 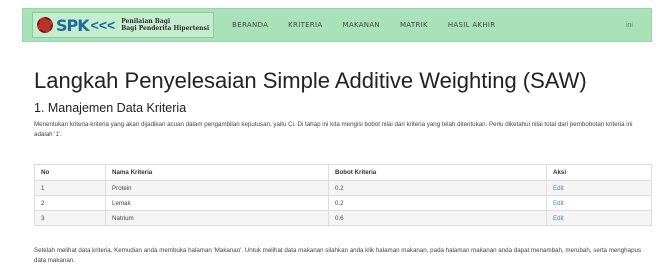 I want to click on header-aksi: Aksi, so click(x=599, y=172).